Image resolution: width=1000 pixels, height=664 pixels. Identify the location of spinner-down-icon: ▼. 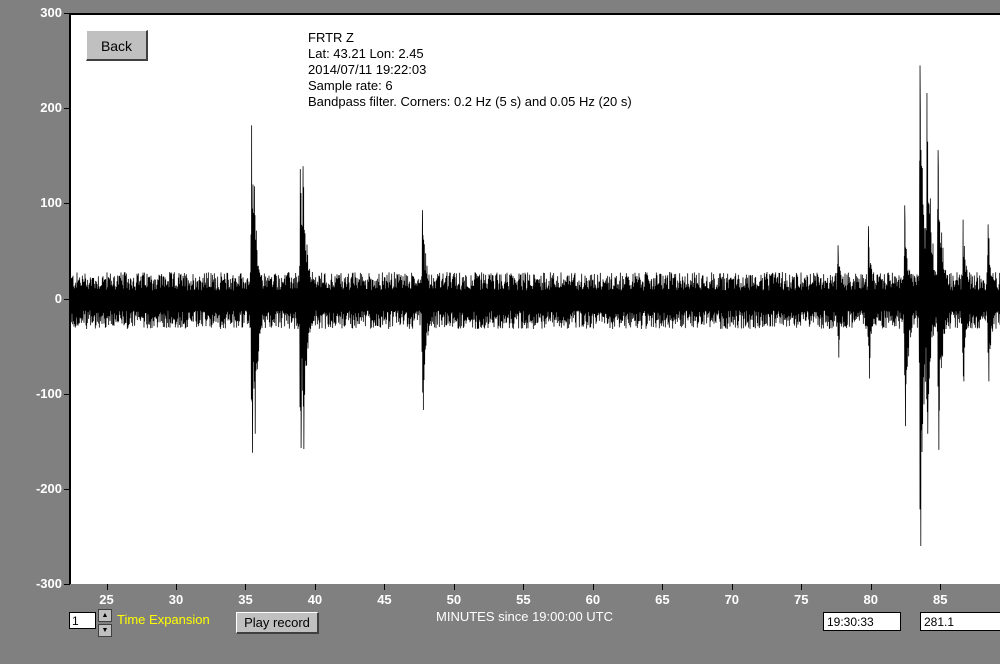
(105, 630).